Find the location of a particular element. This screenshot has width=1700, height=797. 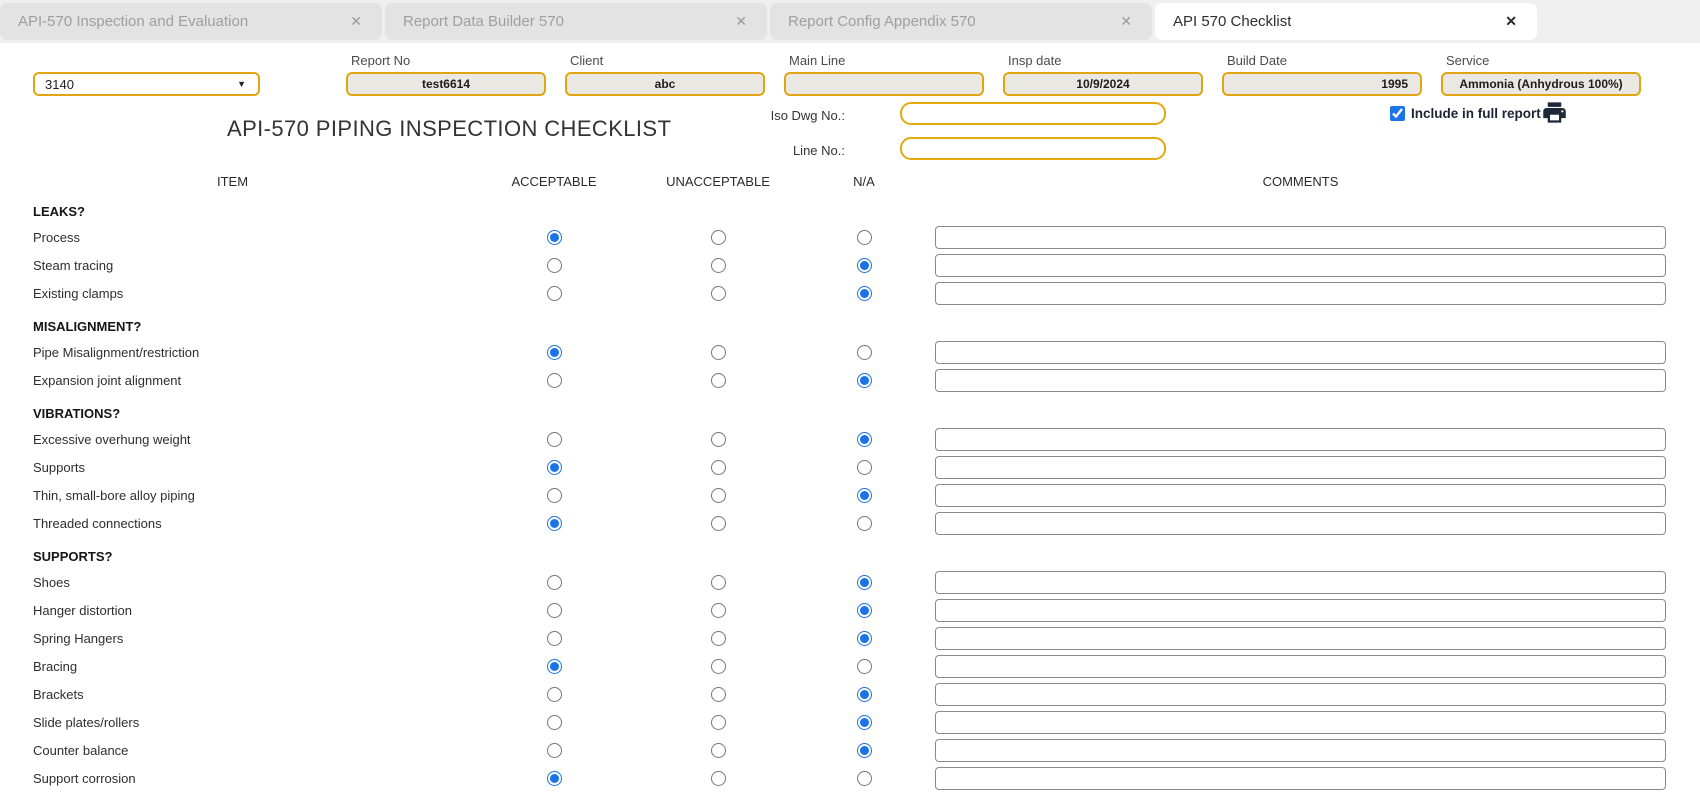

tab-report-data-builder-570: Report Data Builder 570 ✕ is located at coordinates (576, 21).